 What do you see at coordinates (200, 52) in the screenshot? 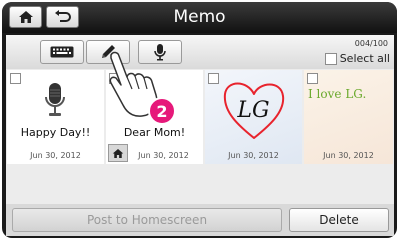
I see `toolbar: 004/100 Select all` at bounding box center [200, 52].